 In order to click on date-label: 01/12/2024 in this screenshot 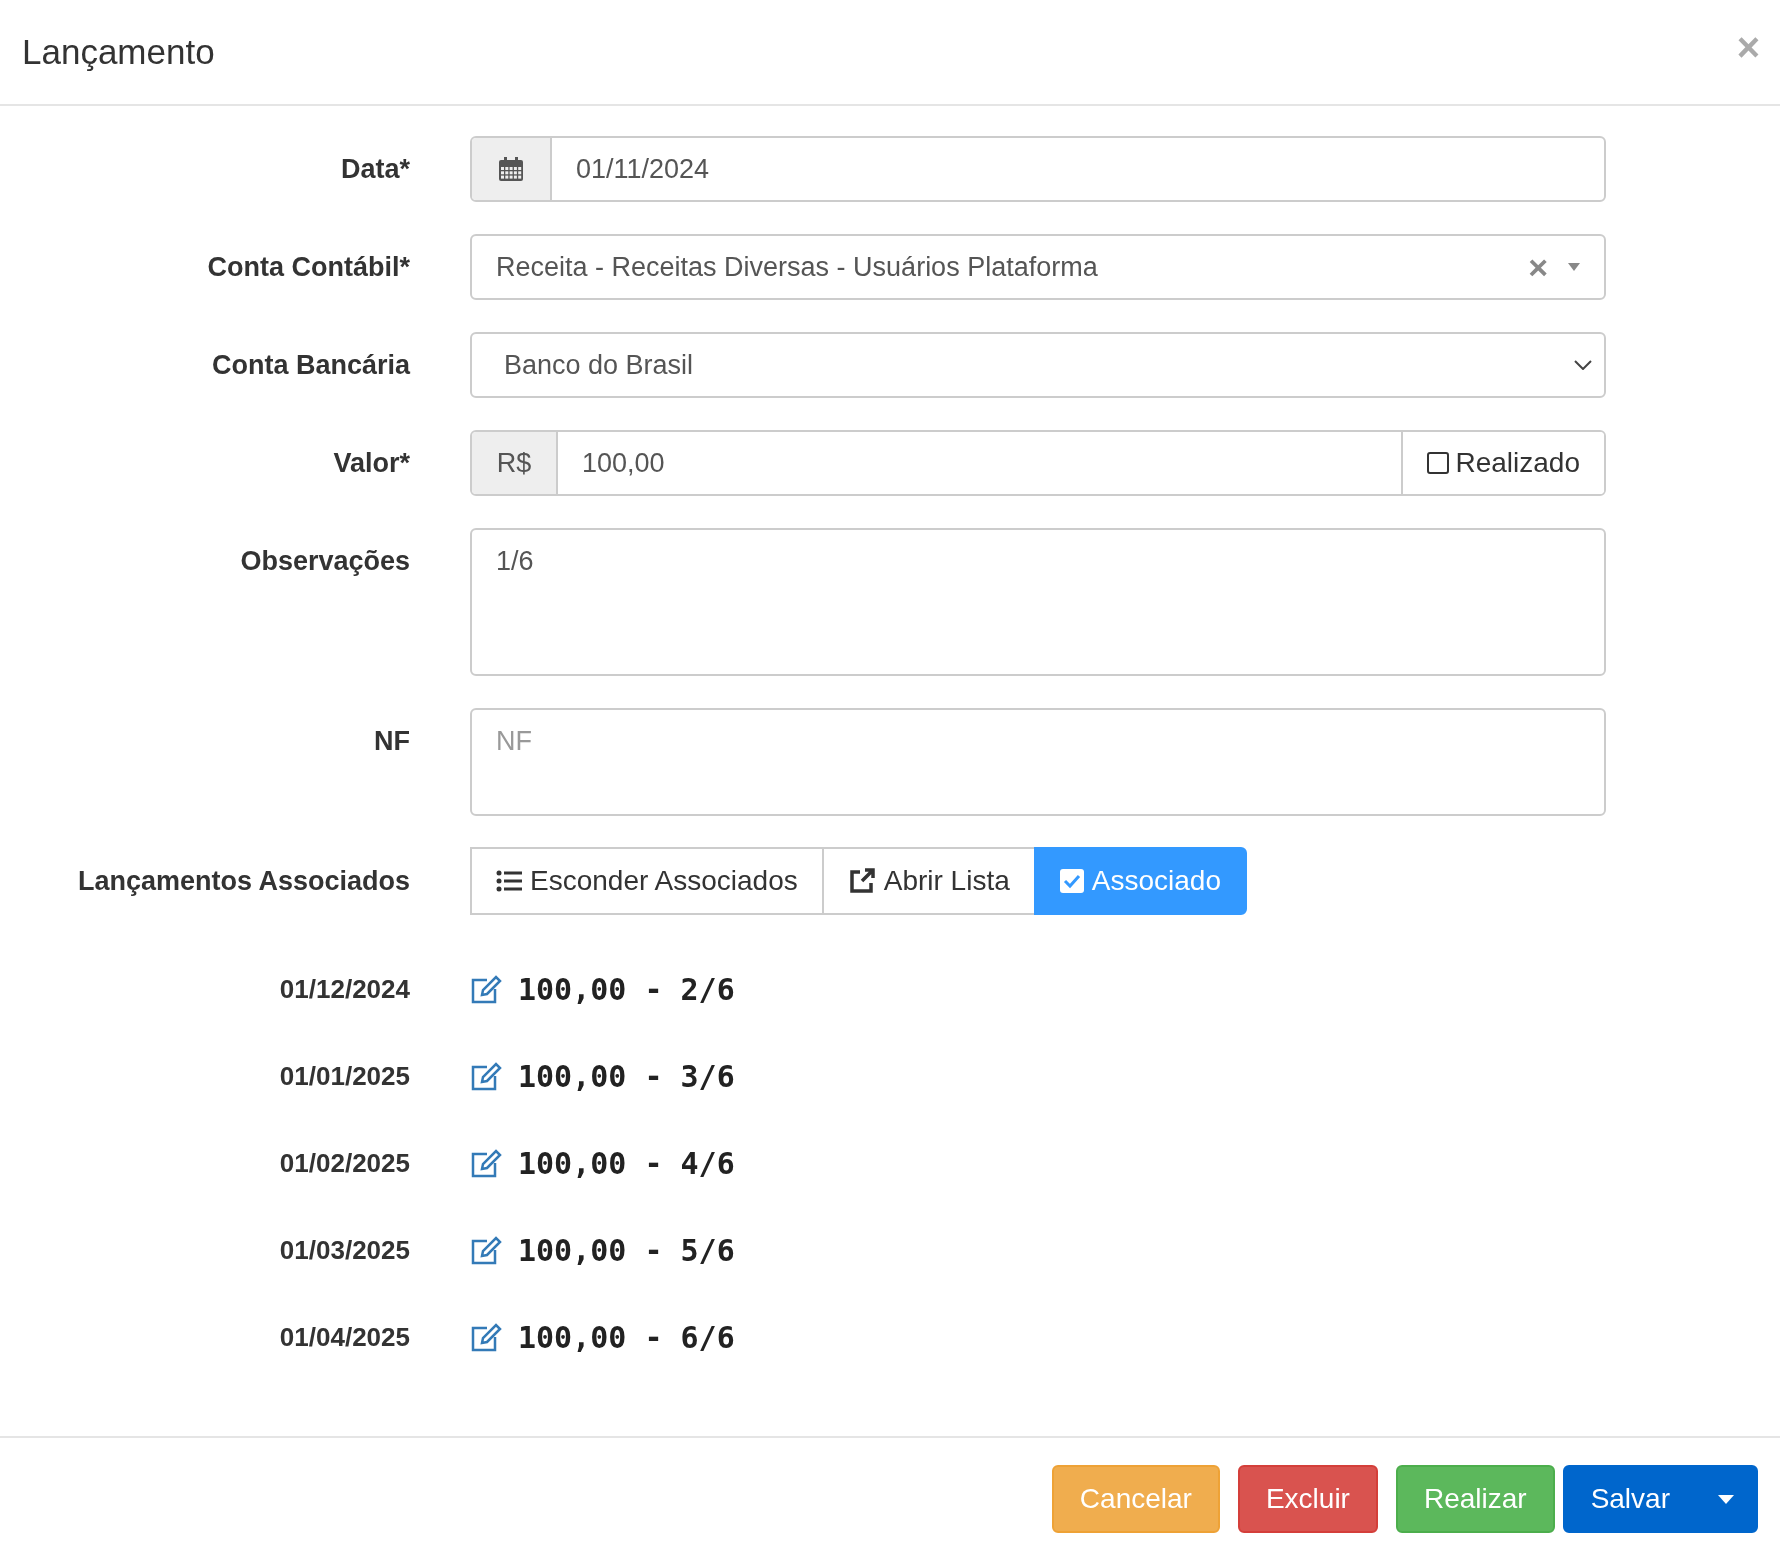, I will do `click(344, 989)`.